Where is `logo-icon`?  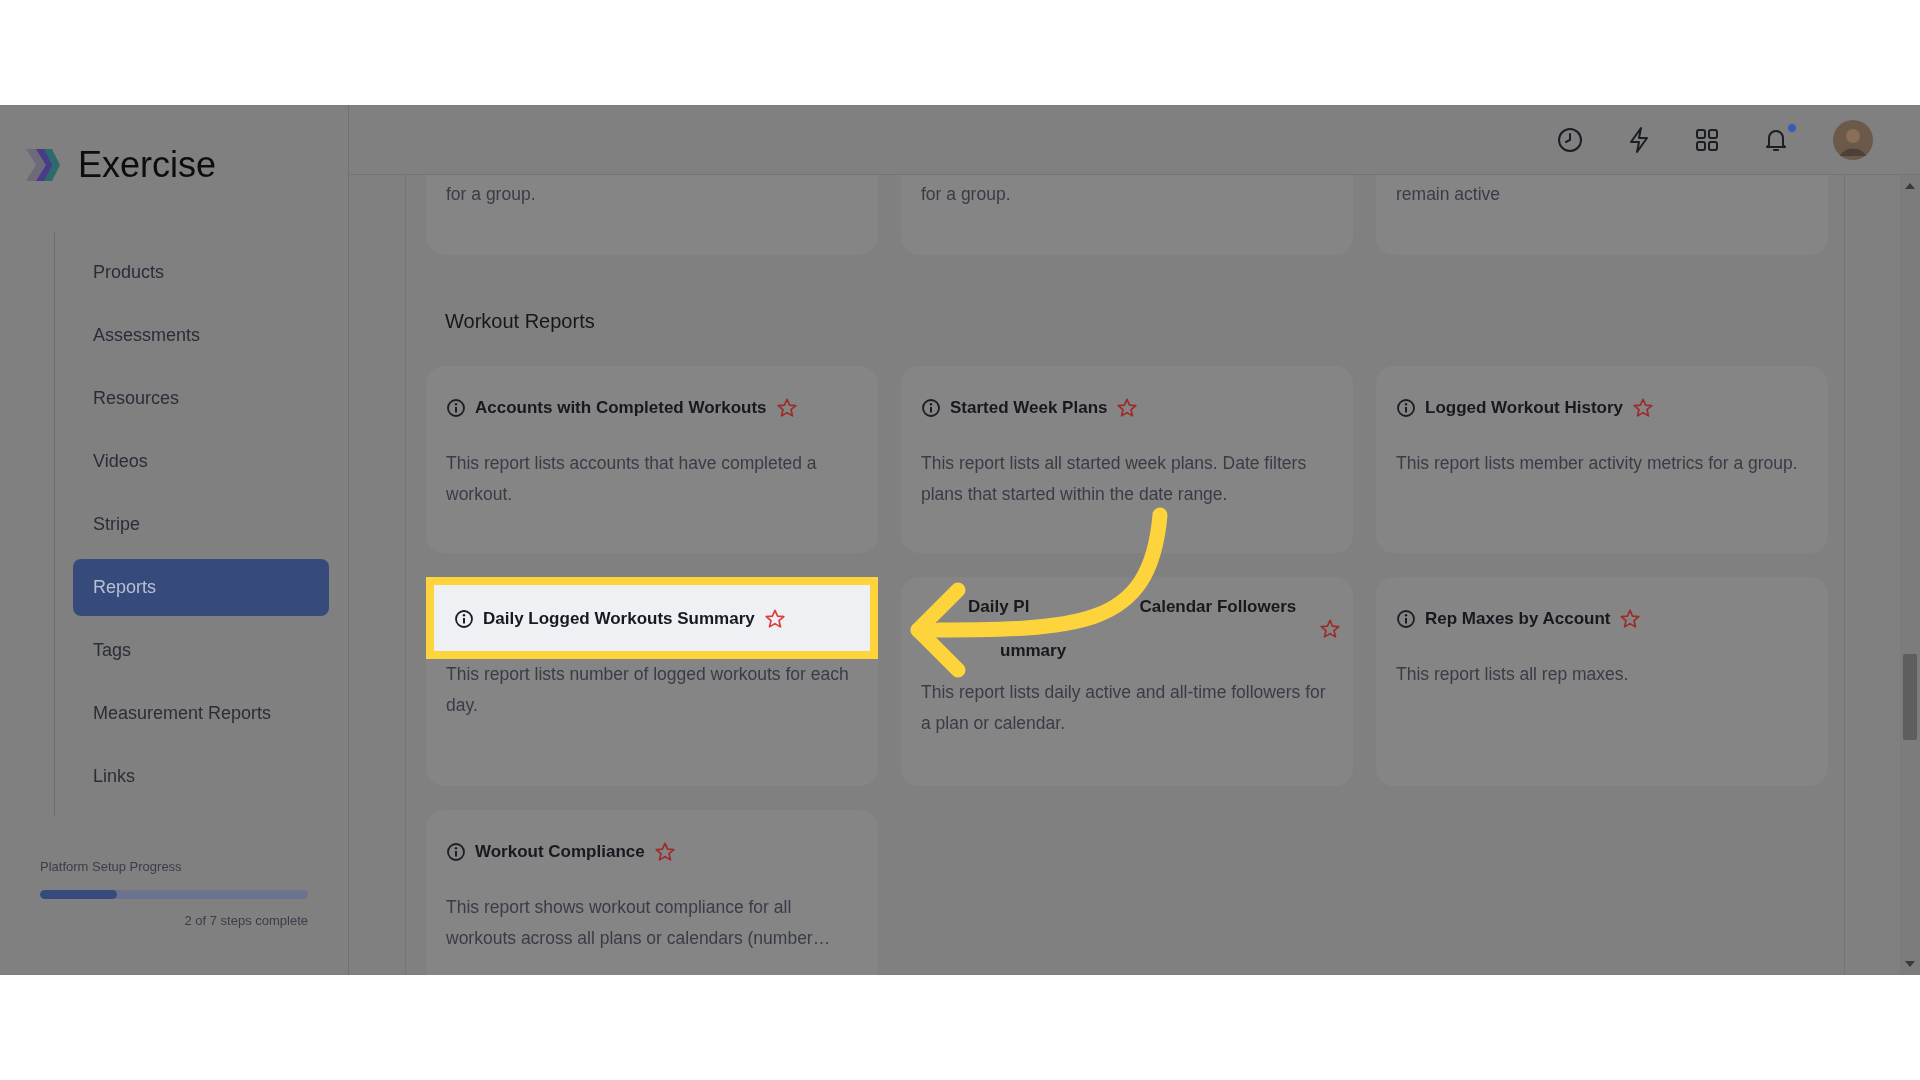 logo-icon is located at coordinates (43, 165).